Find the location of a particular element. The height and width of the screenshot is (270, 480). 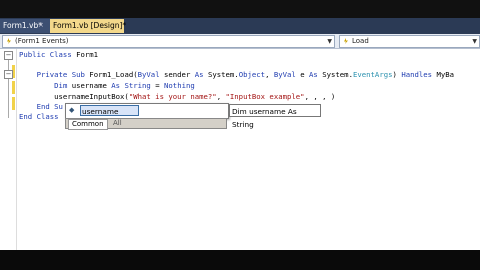

editor-gutter: − − is located at coordinates (8, 149).